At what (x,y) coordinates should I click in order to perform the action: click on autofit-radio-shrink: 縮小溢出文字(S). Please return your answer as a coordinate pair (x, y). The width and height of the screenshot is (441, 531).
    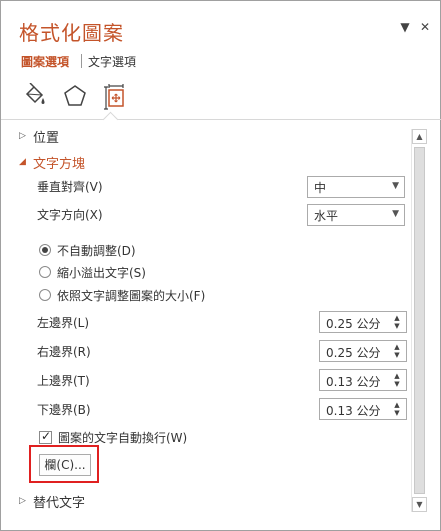
    Looking at the image, I should click on (92, 272).